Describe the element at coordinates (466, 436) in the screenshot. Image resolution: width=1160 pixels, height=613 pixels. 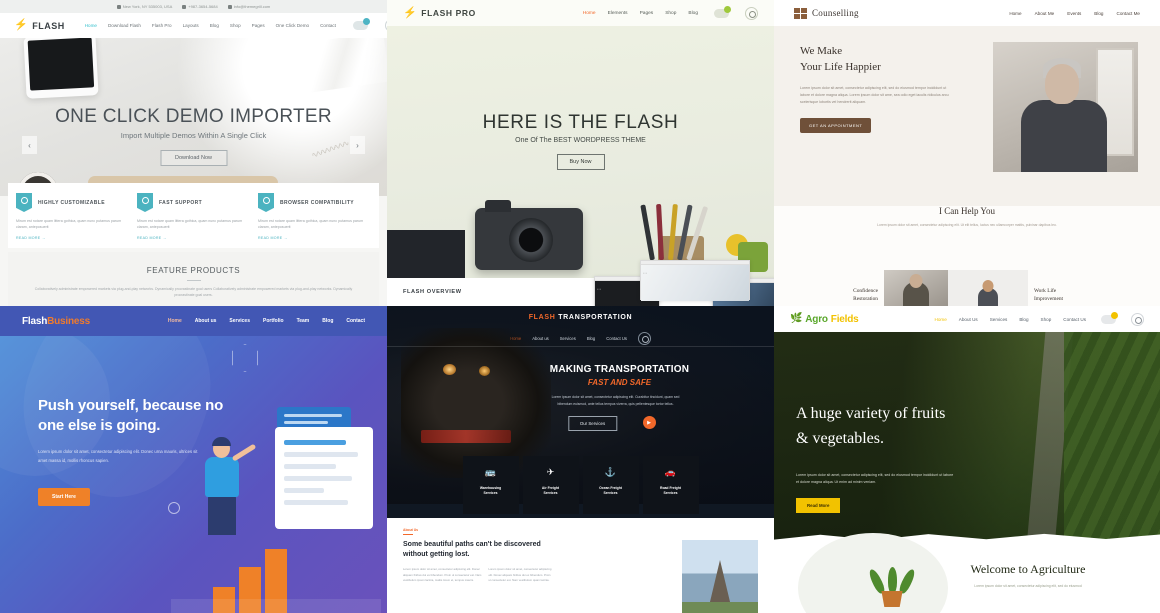
I see `train-red-stripe` at that location.